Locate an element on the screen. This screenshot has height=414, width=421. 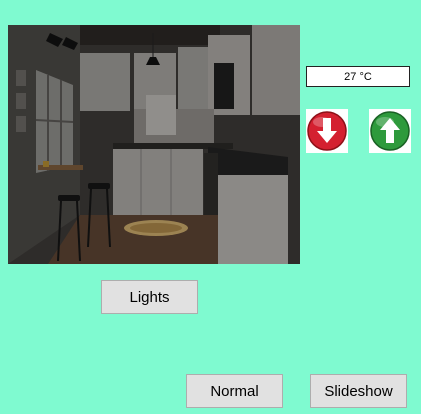
temperature-display: 27 °C is located at coordinates (358, 76).